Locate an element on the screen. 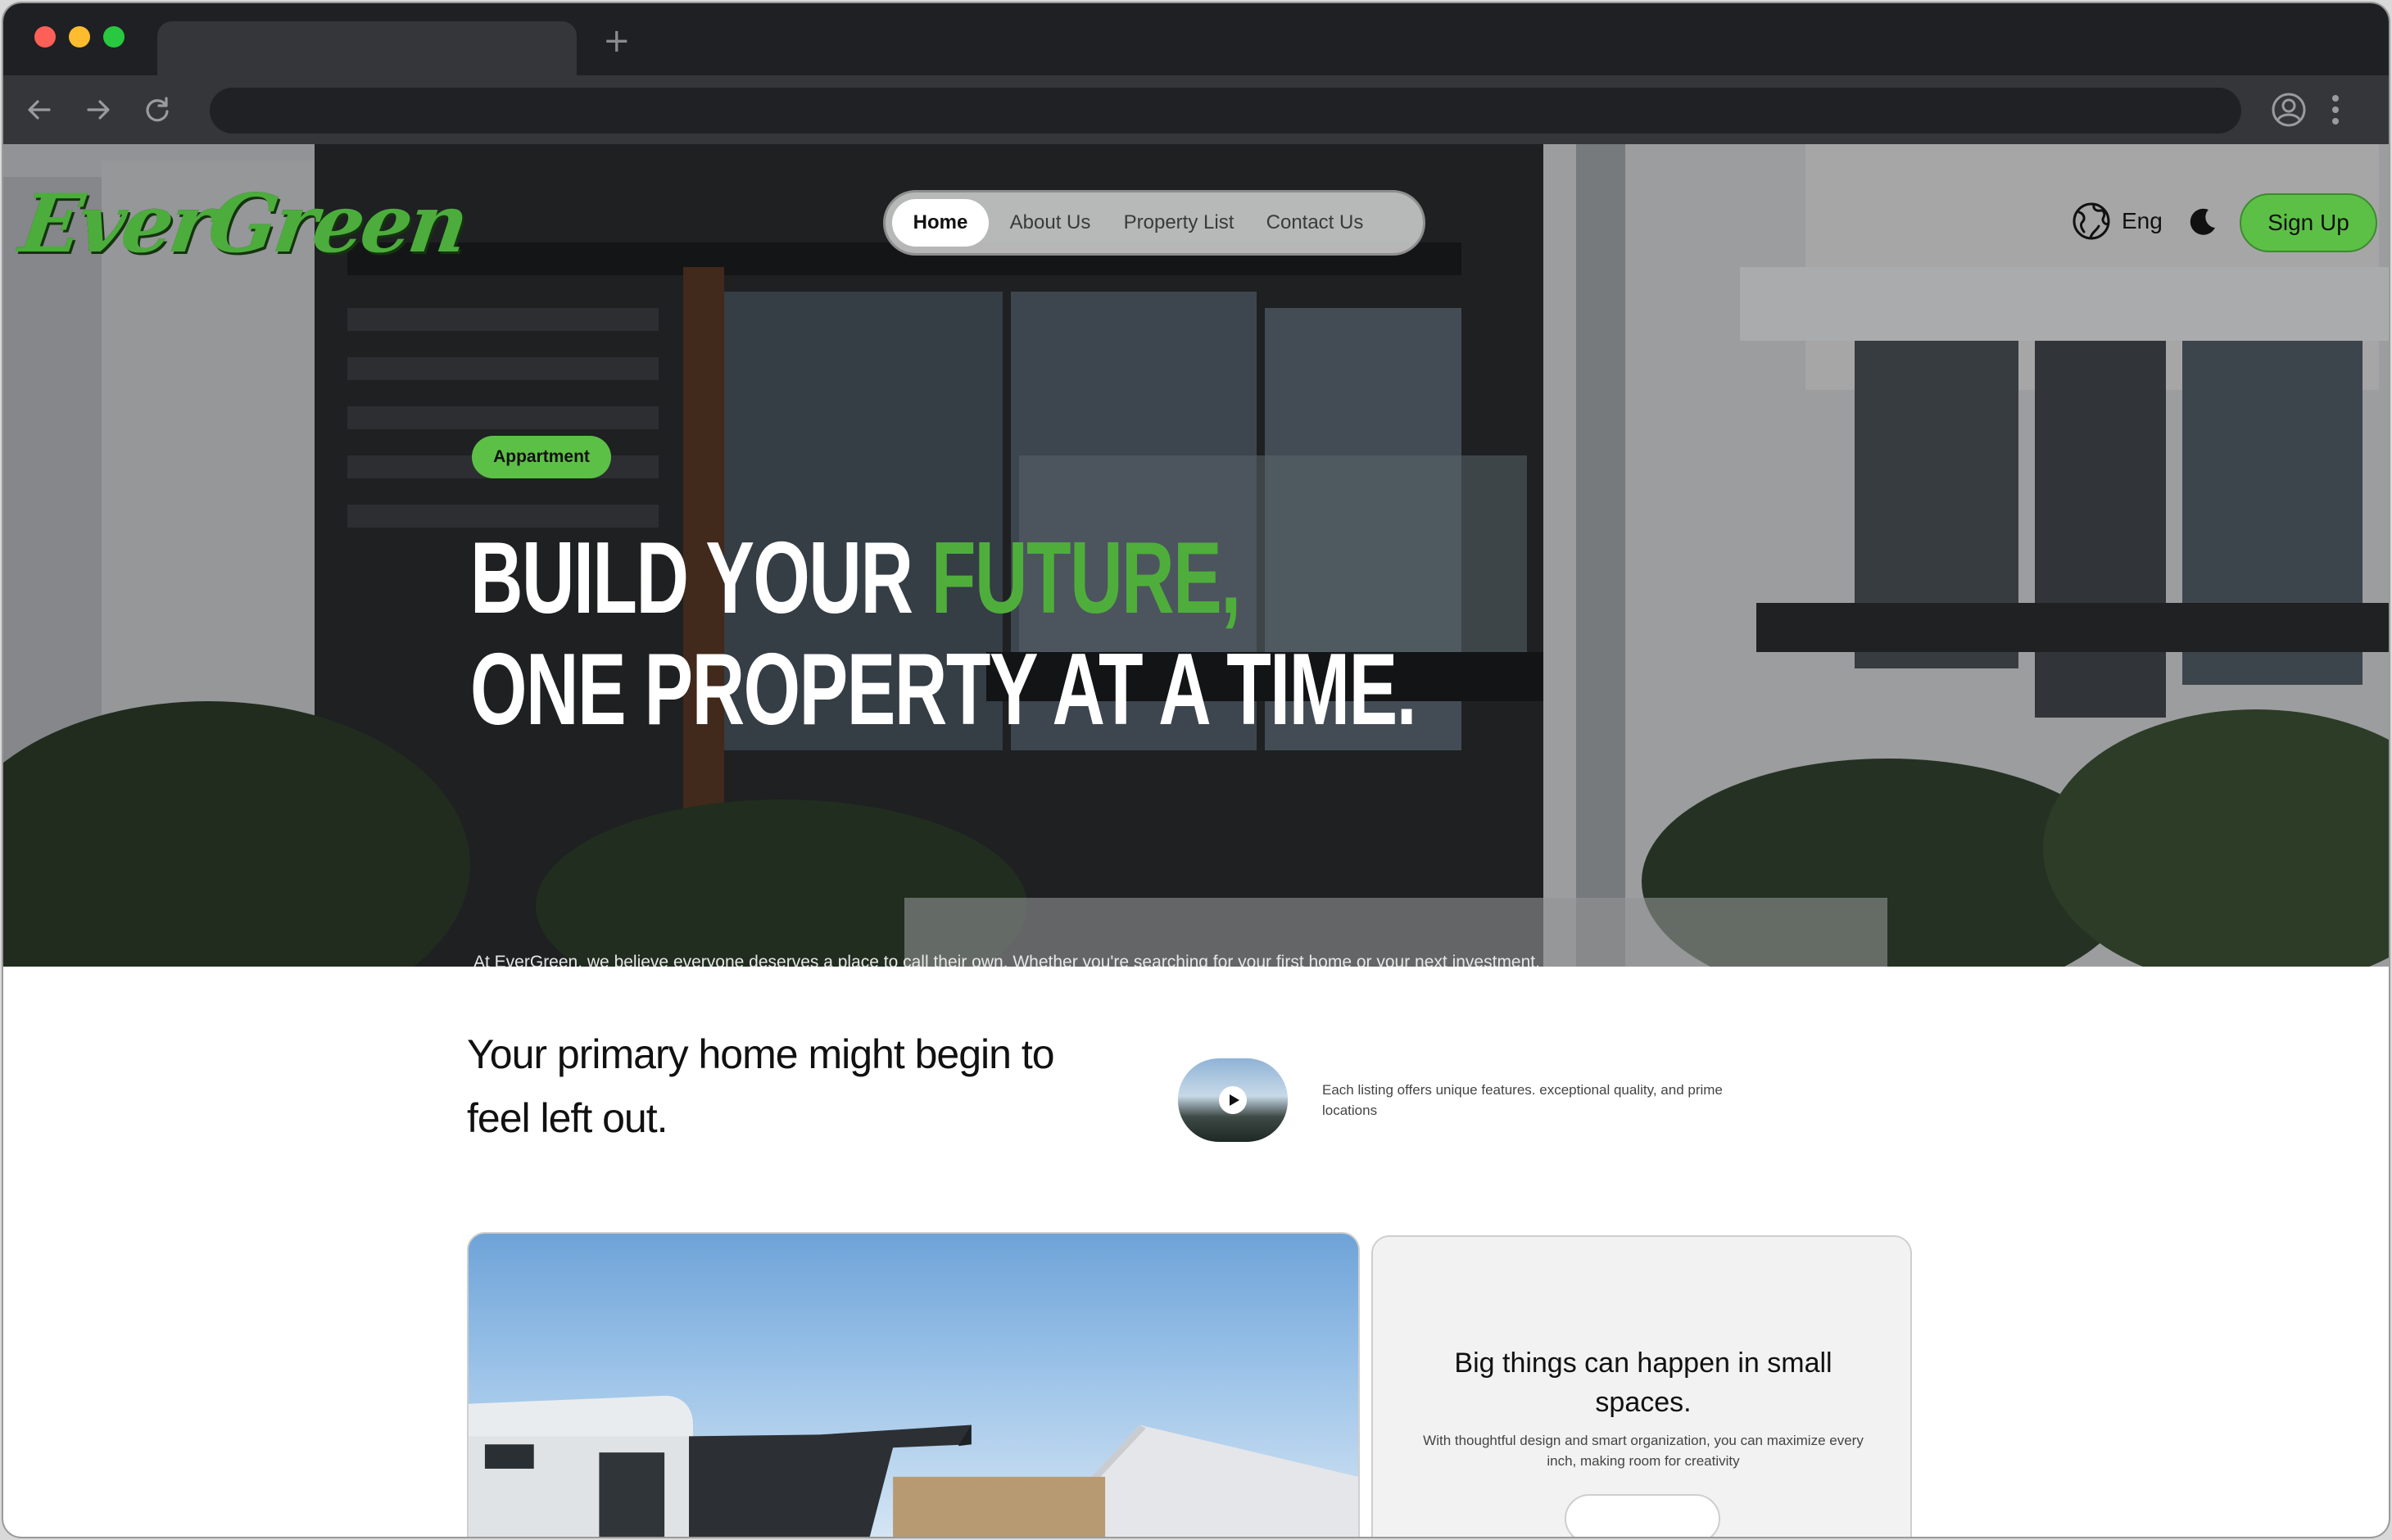 This screenshot has width=2392, height=1540. menu-icon is located at coordinates (2335, 110).